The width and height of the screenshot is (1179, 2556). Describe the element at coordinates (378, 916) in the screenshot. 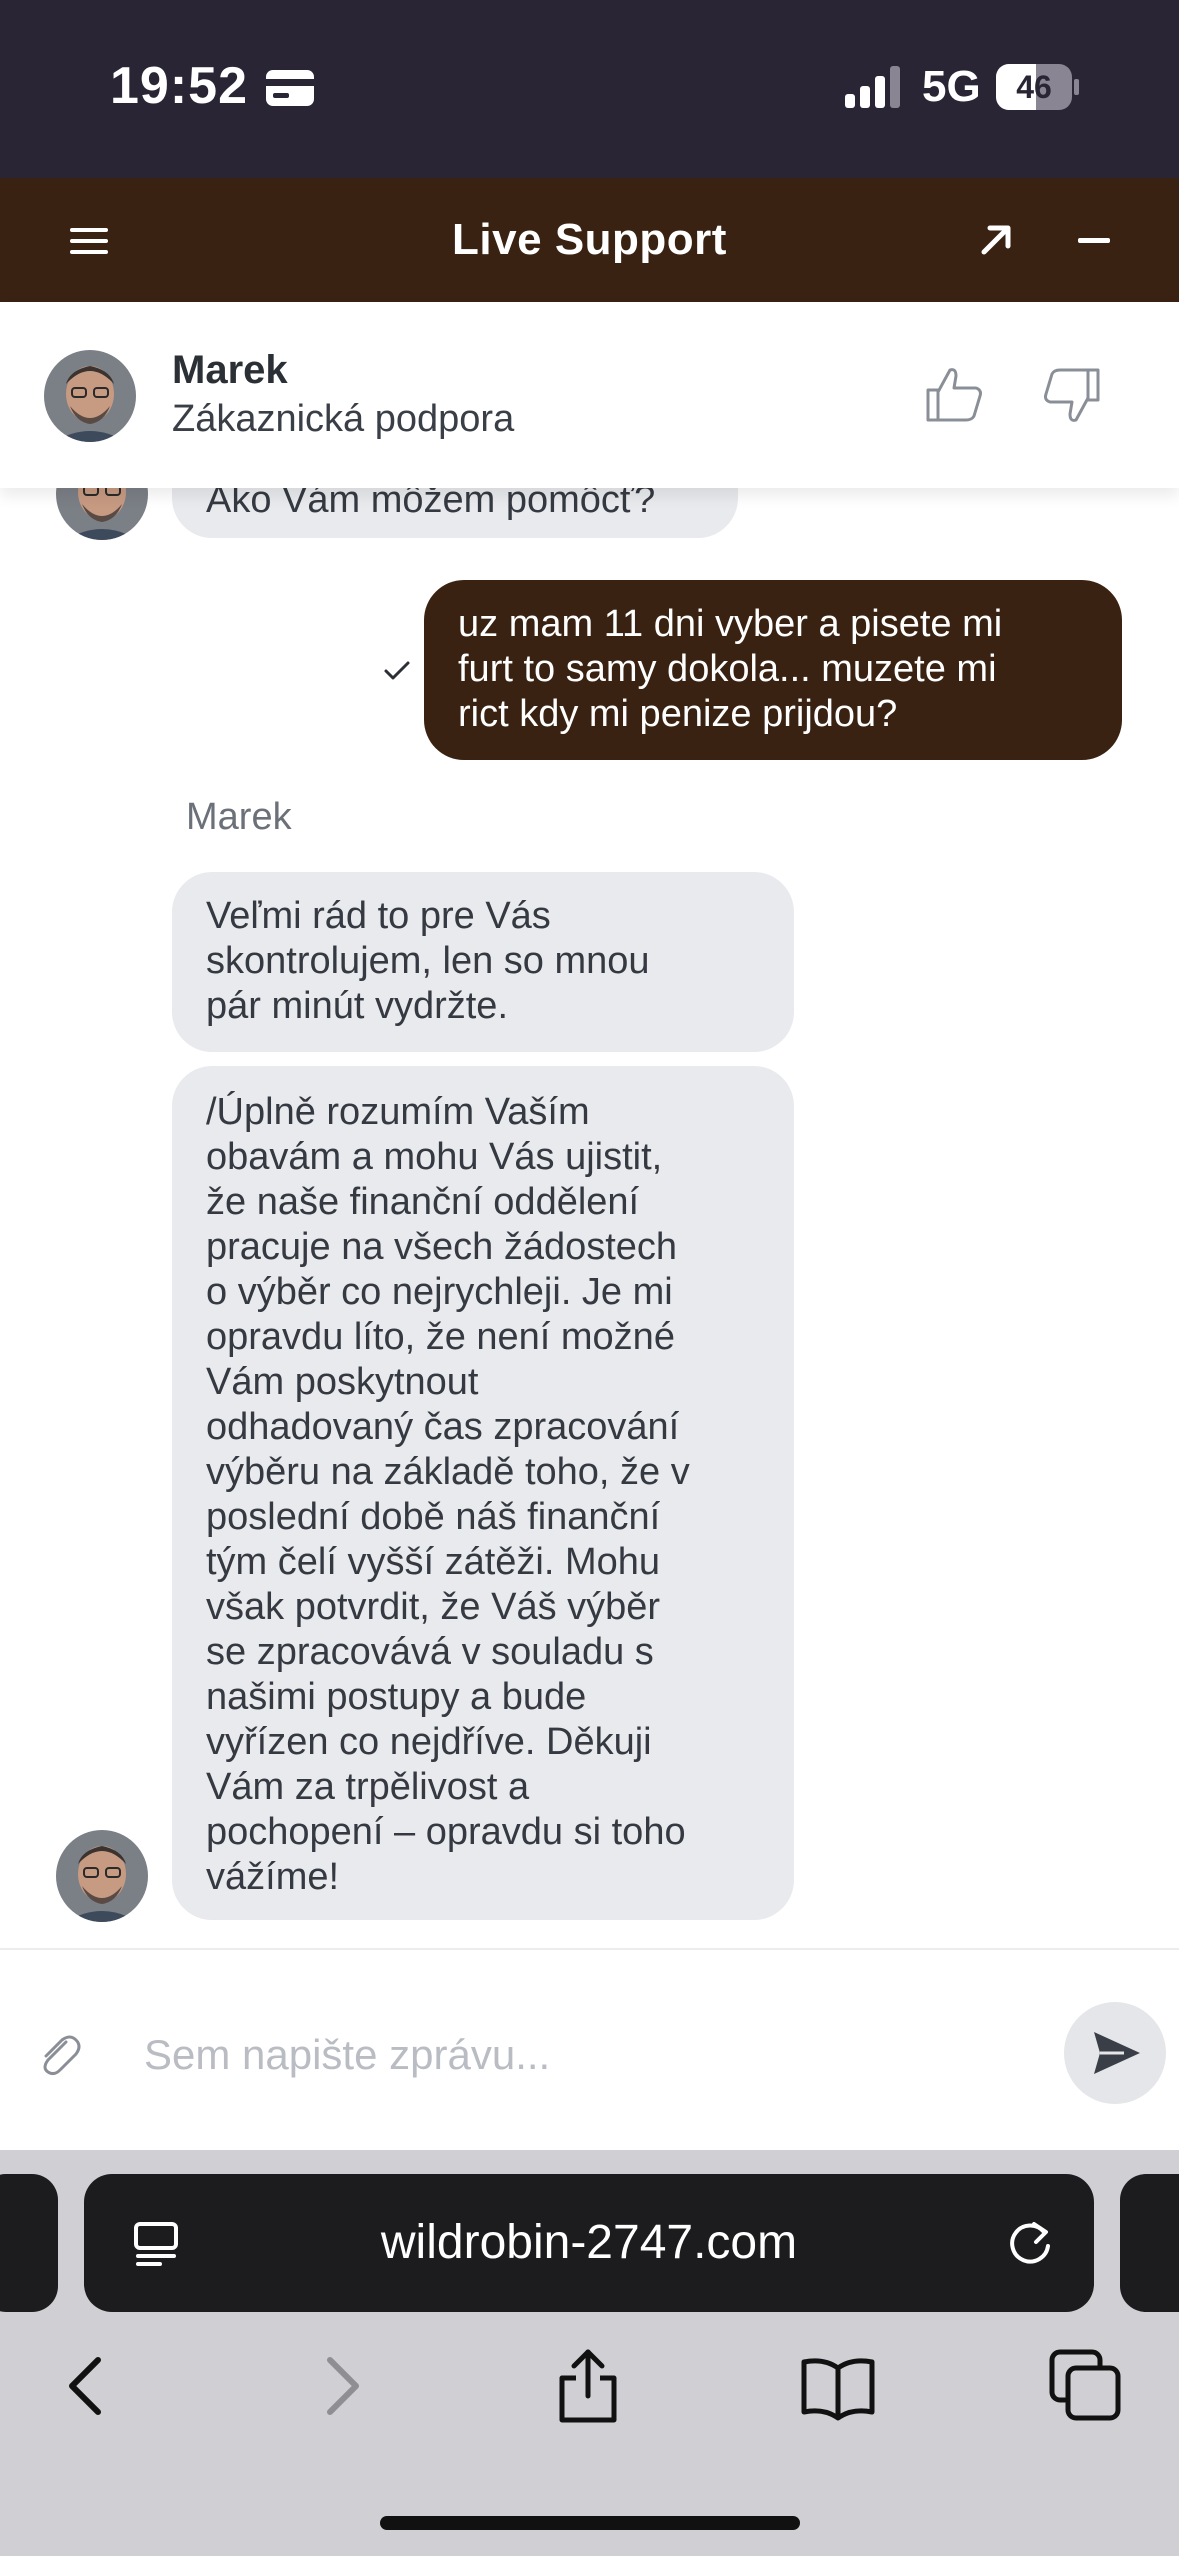

I see `message-line: Veľmi rád to pre Vás` at that location.